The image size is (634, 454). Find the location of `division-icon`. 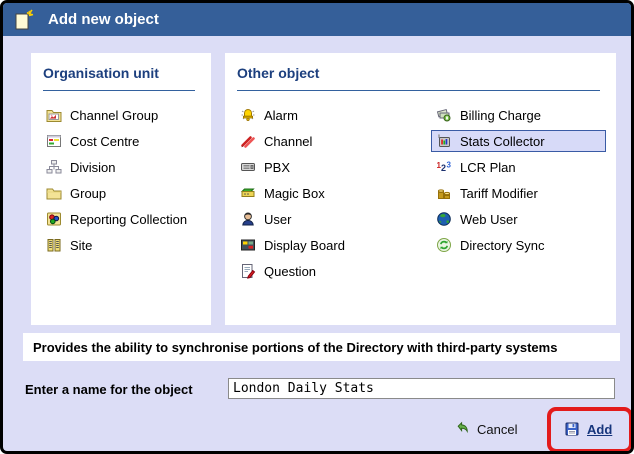

division-icon is located at coordinates (54, 167).